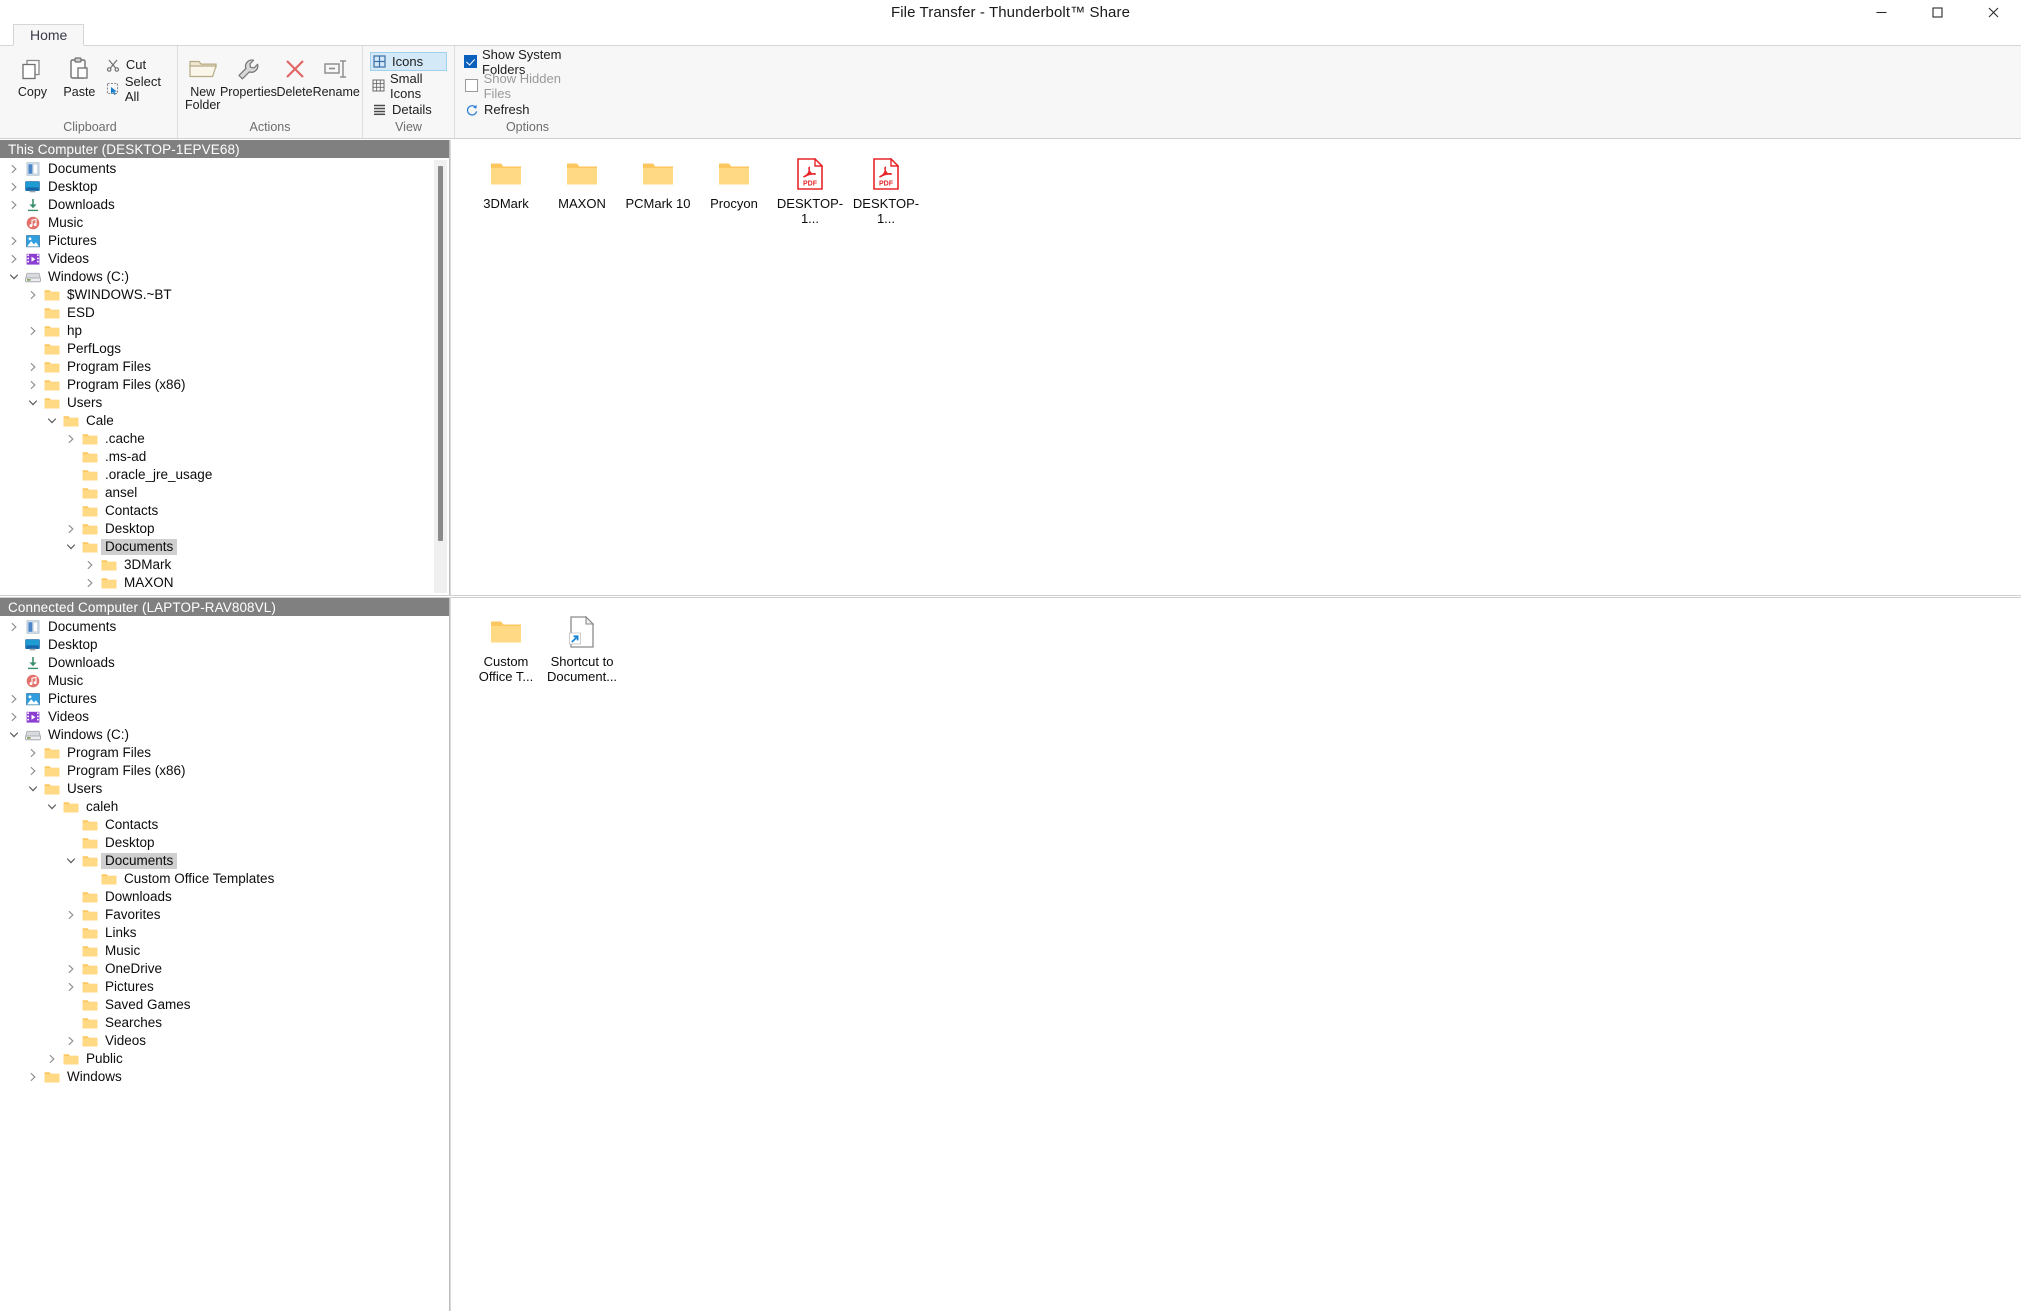 Image resolution: width=2021 pixels, height=1311 pixels. I want to click on tree-item-oracle-jre-usage: .oracle_jre_usage, so click(224, 475).